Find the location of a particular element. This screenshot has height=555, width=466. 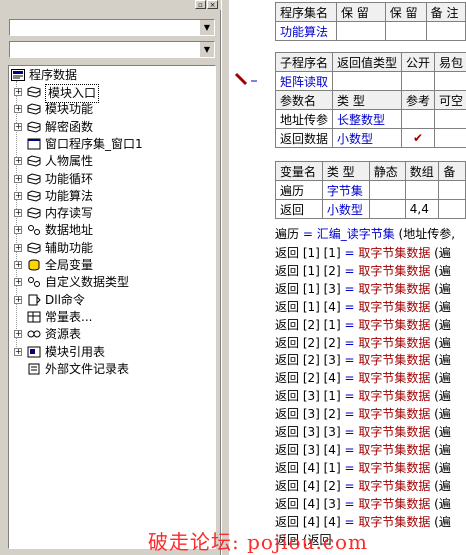

param-type-cell: 小数型 is located at coordinates (367, 138).